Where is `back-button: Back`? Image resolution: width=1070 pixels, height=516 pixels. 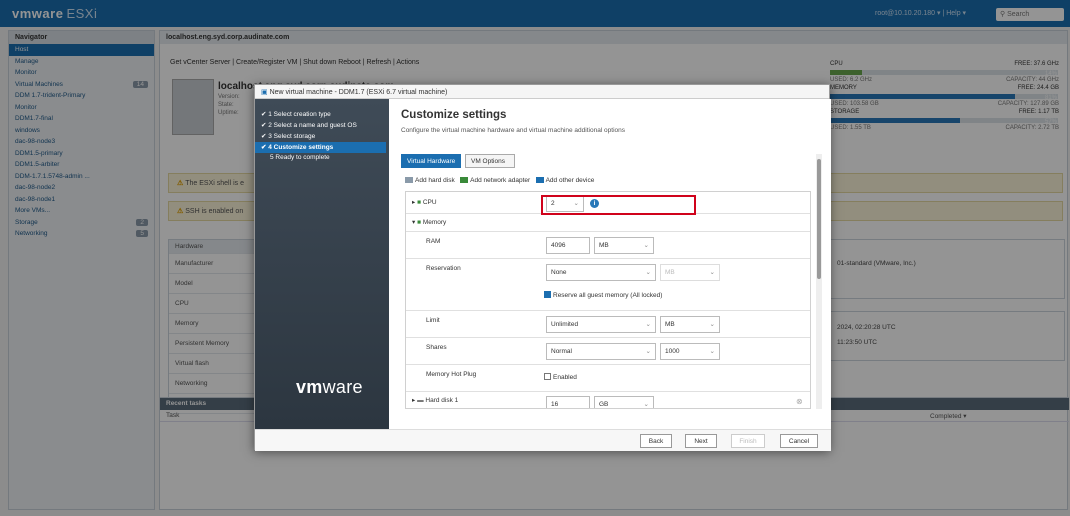 back-button: Back is located at coordinates (656, 441).